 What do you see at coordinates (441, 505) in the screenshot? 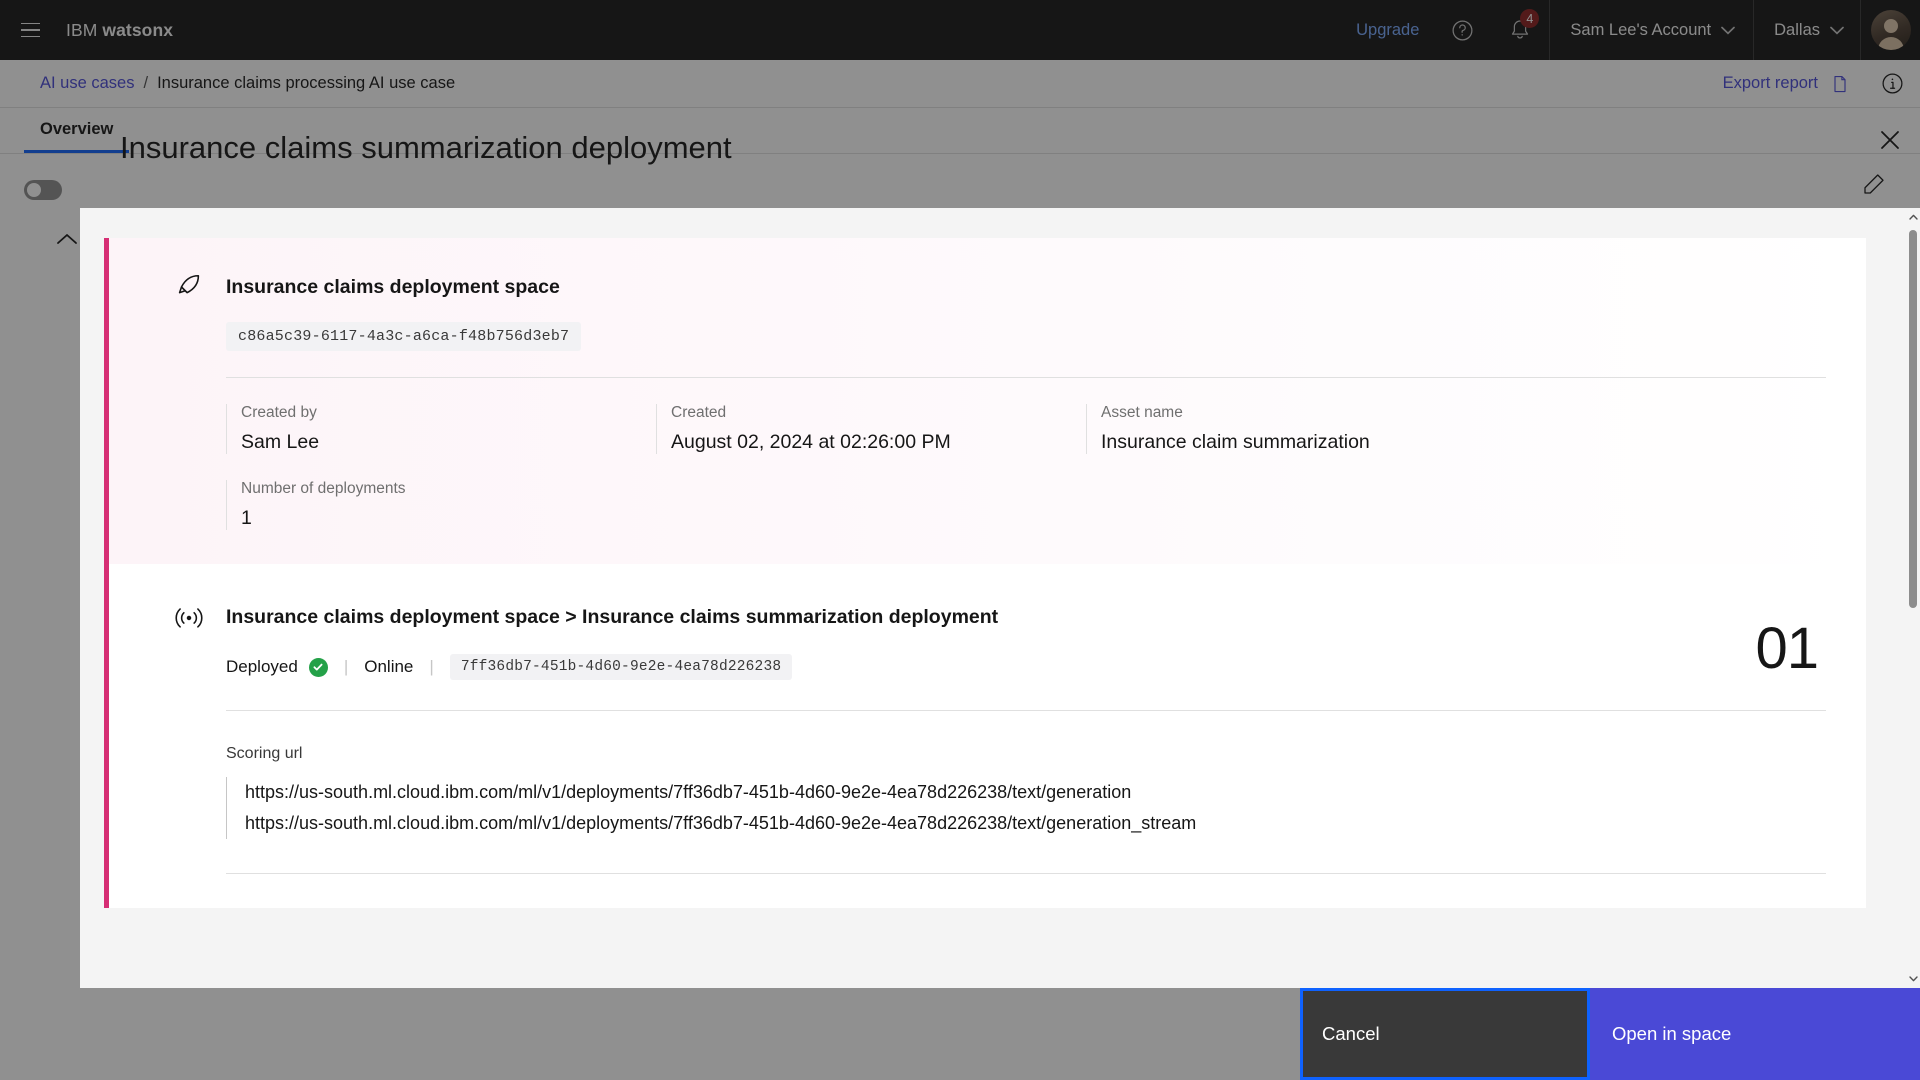
I see `metadata-number-of-deployments: Number of deployments 1` at bounding box center [441, 505].